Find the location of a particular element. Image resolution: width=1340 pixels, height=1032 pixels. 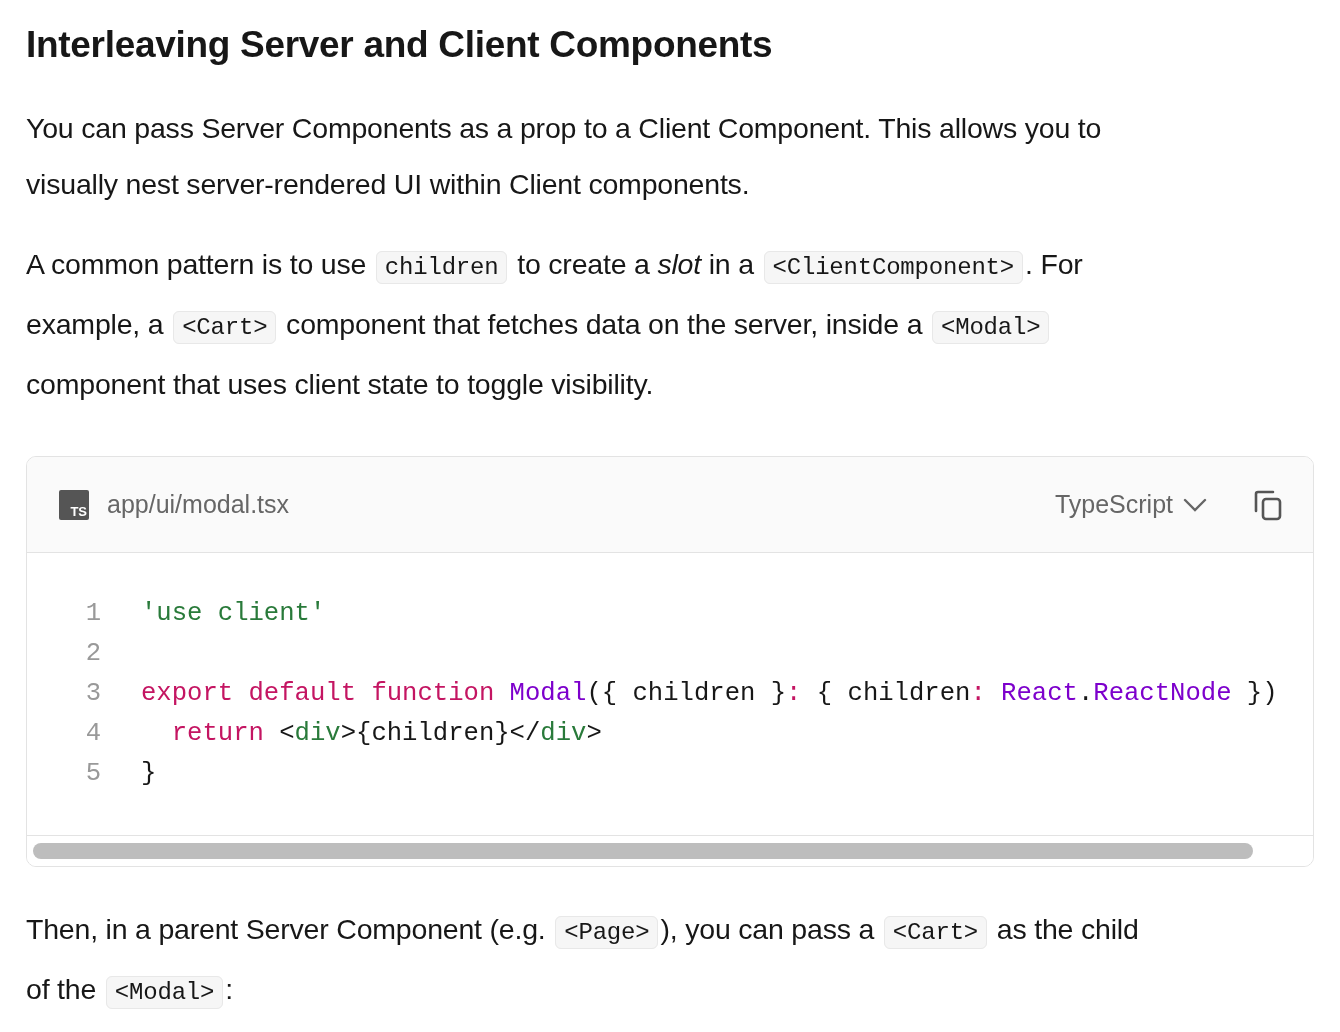

line-number: 1 is located at coordinates (93, 613).